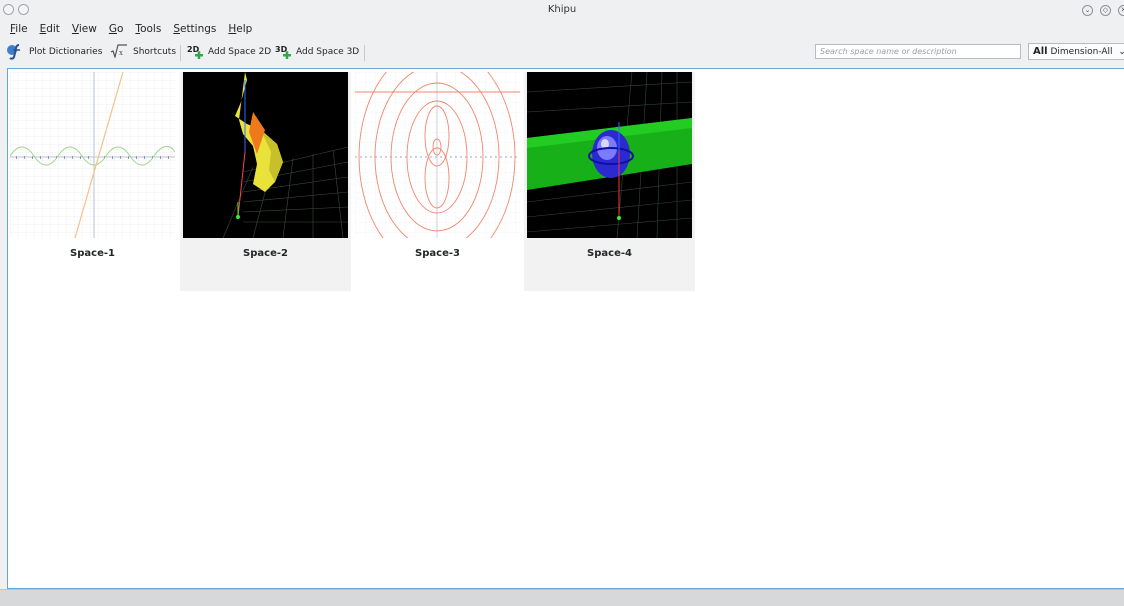 This screenshot has height=606, width=1124. Describe the element at coordinates (240, 29) in the screenshot. I see `menu-help: Help` at that location.